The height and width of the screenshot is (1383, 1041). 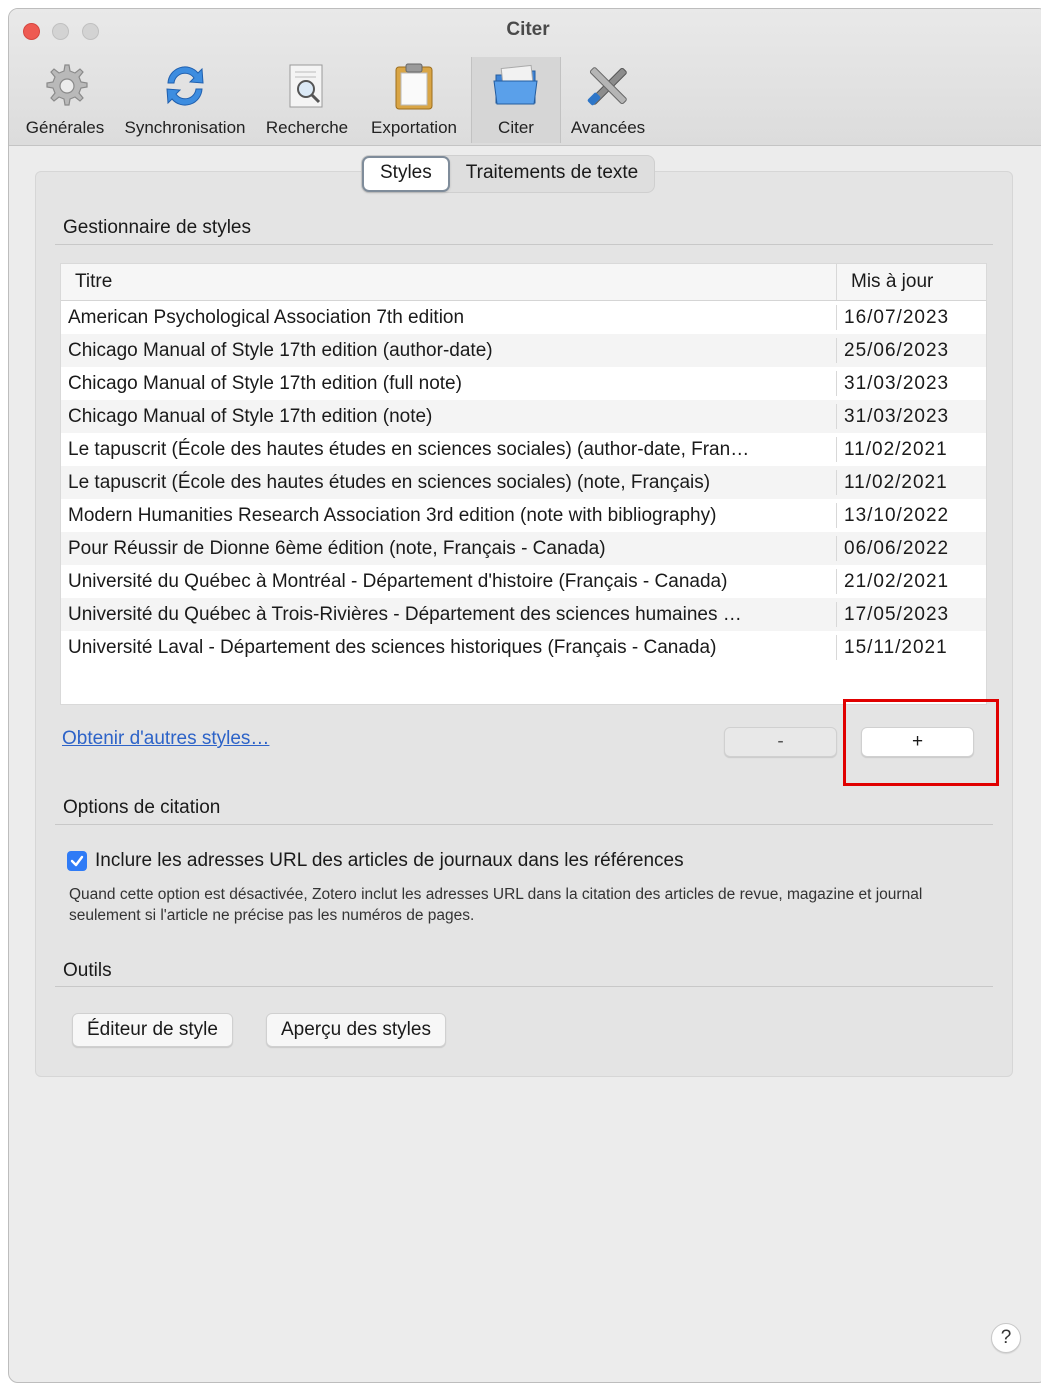 I want to click on folder-icon, so click(x=515, y=84).